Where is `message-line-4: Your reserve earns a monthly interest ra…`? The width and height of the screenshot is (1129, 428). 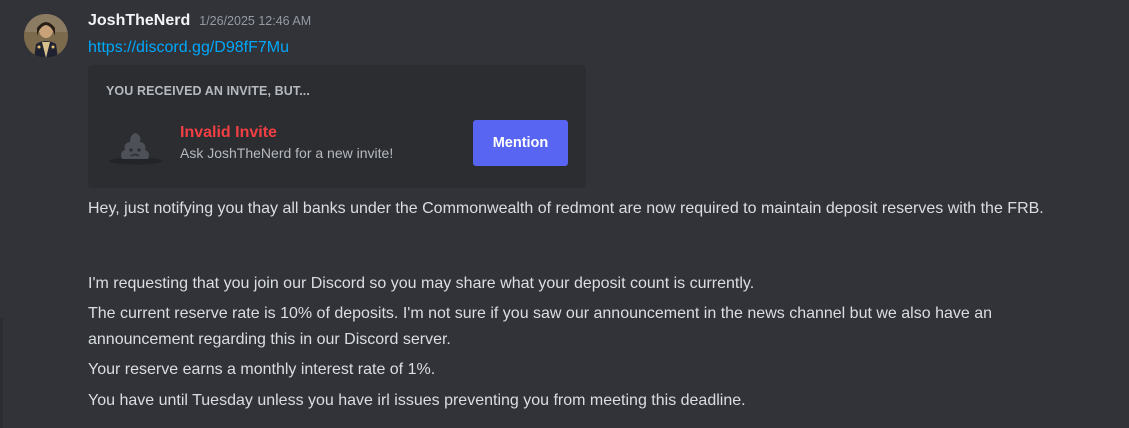
message-line-4: Your reserve earns a monthly interest ra… is located at coordinates (262, 369).